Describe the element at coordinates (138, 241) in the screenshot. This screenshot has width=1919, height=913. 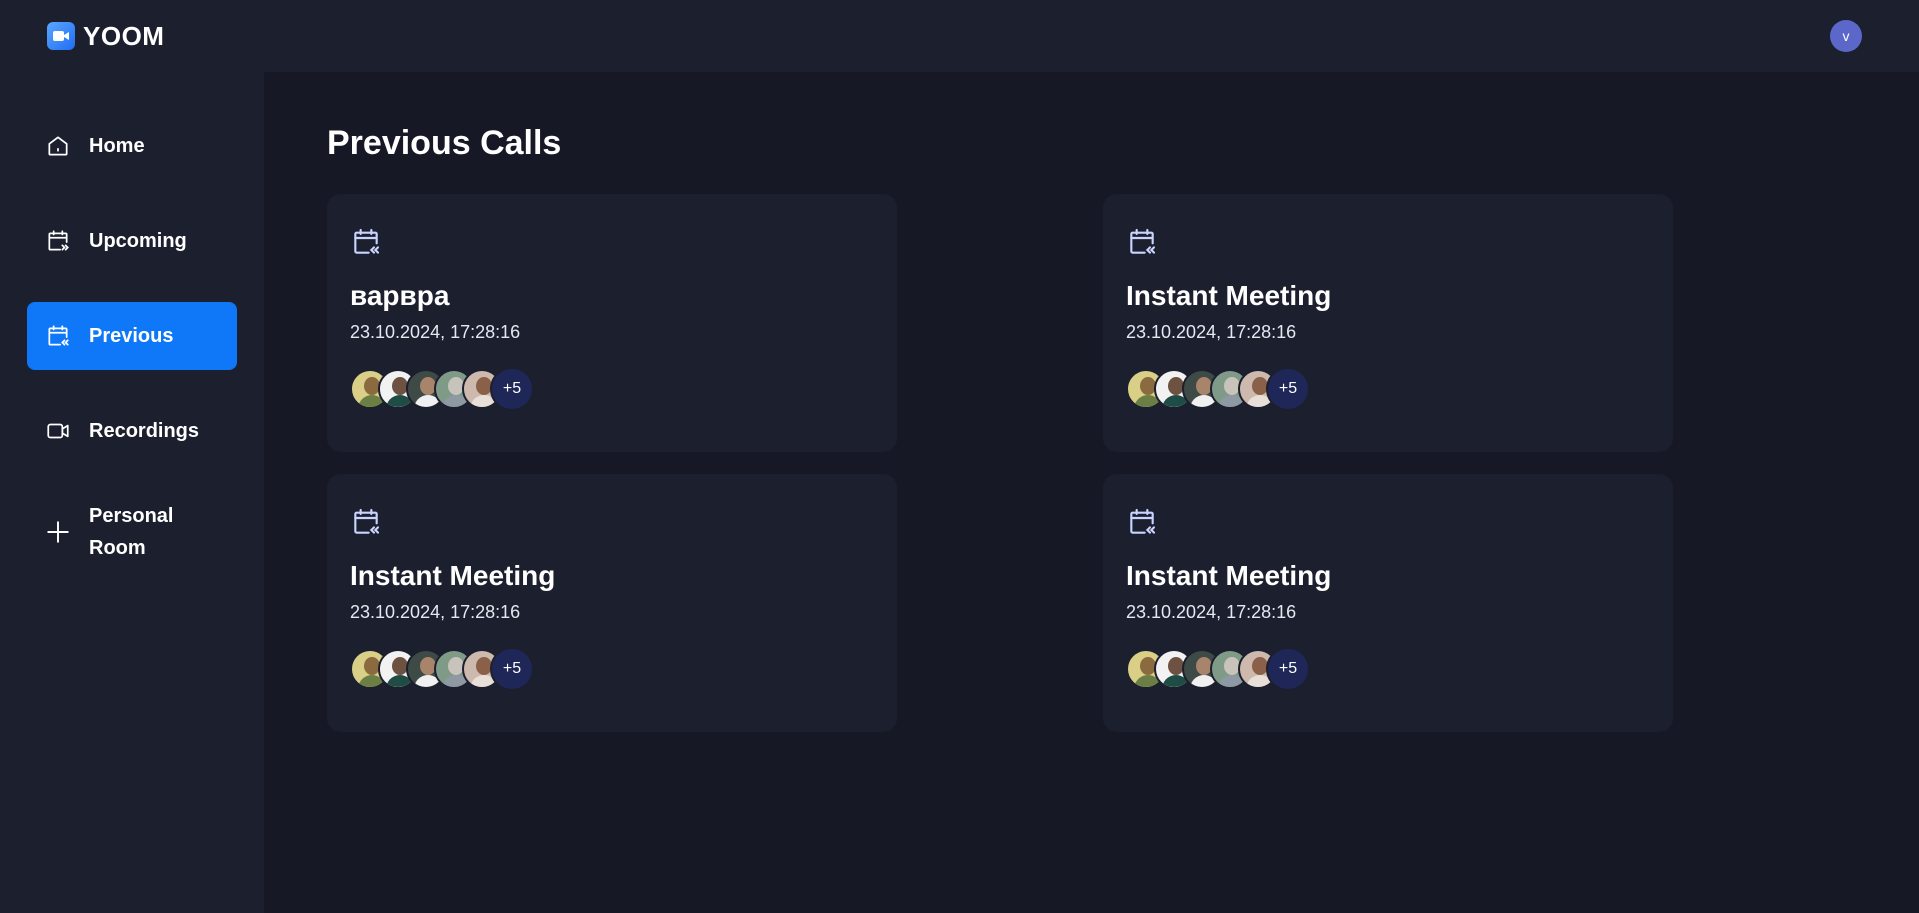
I see `sidebar-item-label: Upcoming` at that location.